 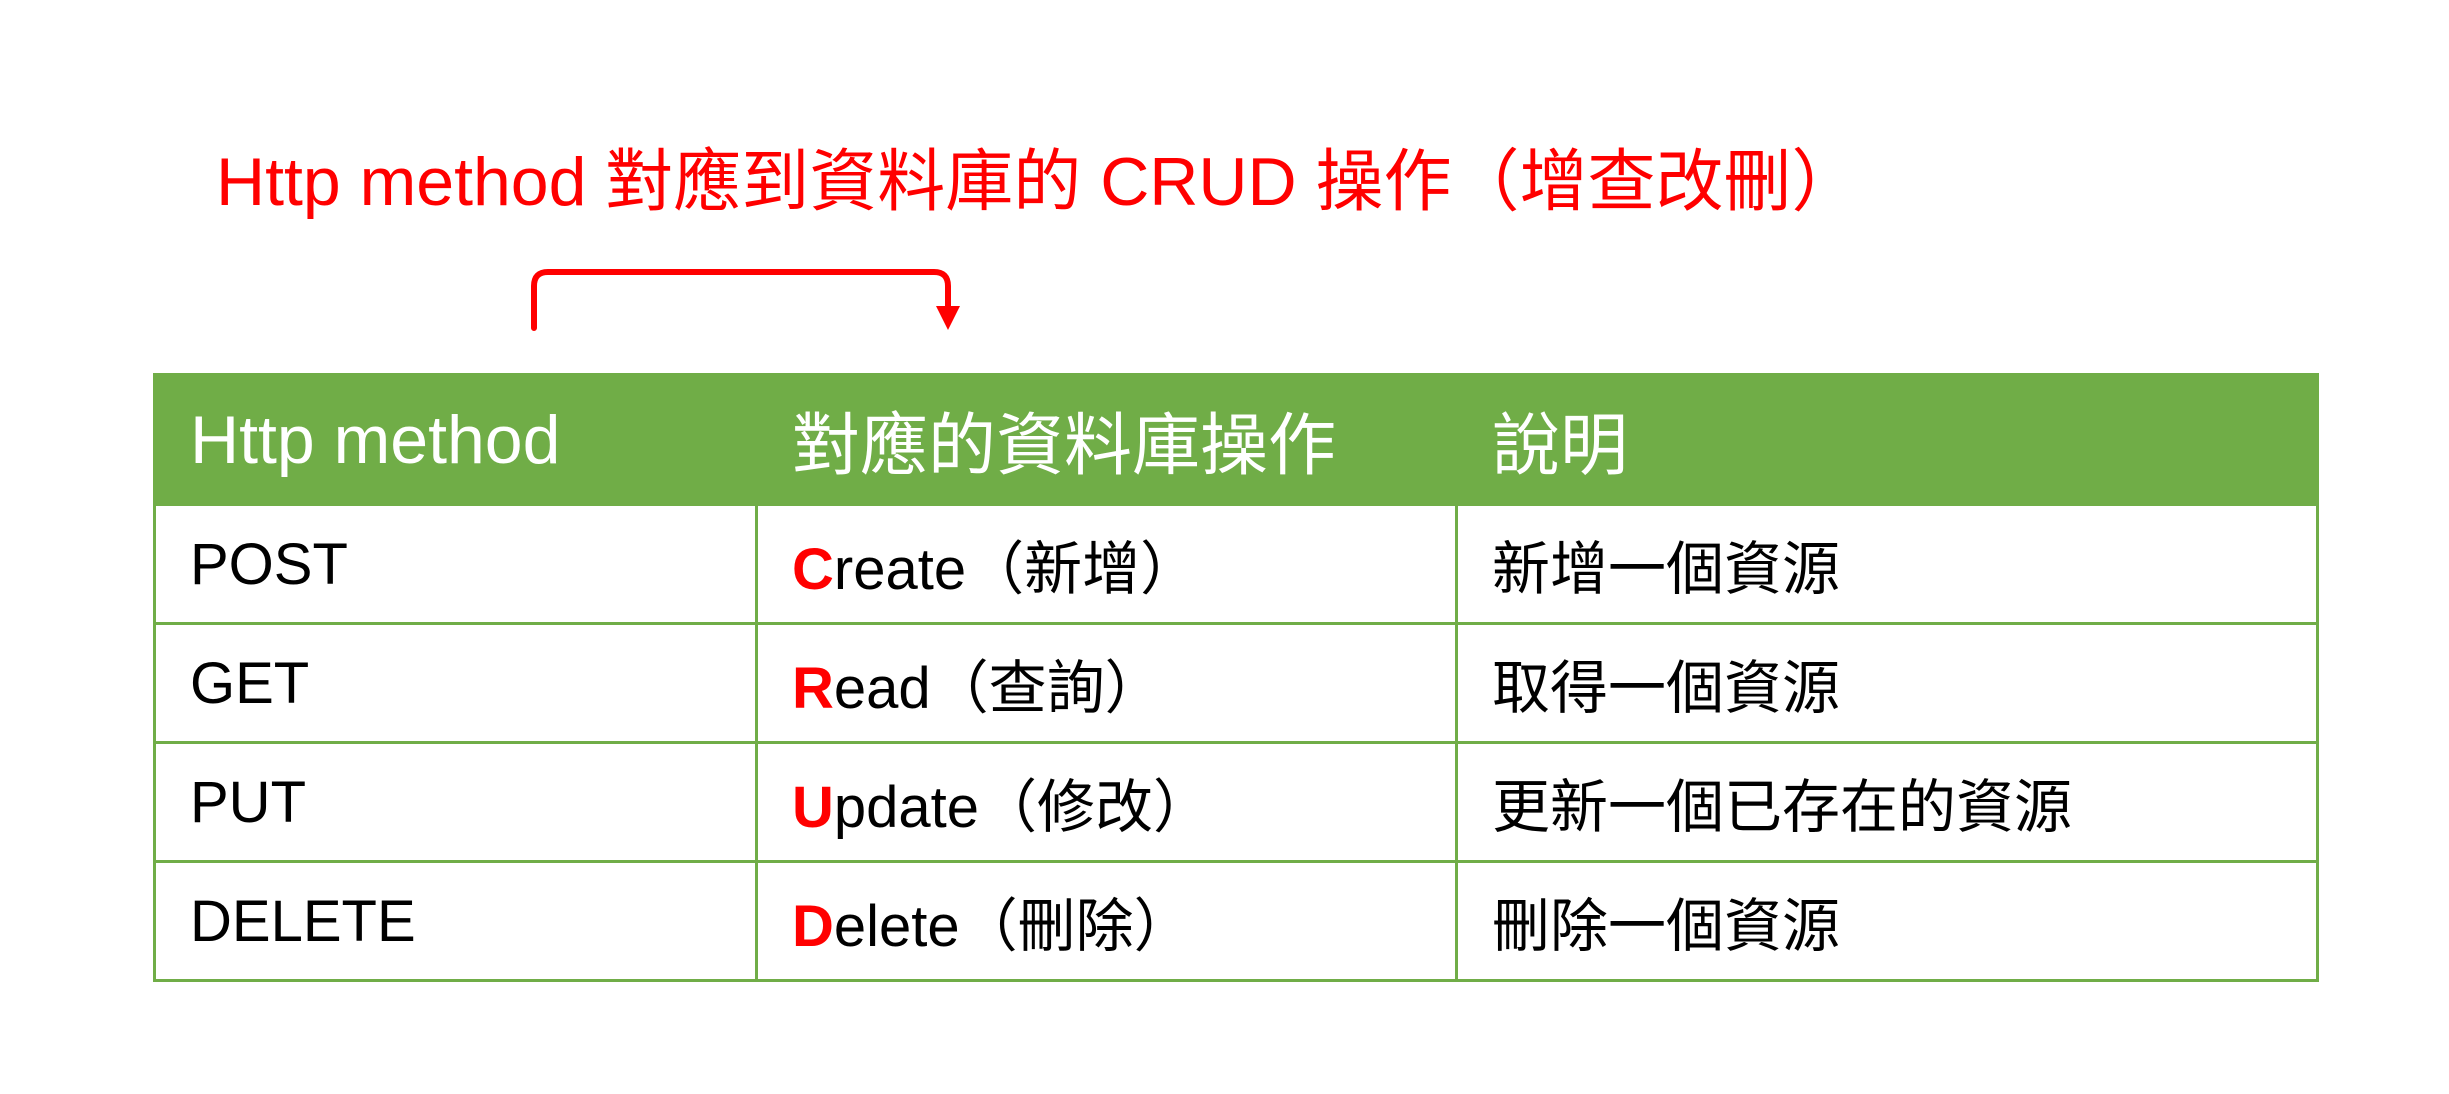 I want to click on operation-rest: ead（查詢）, so click(x=998, y=688).